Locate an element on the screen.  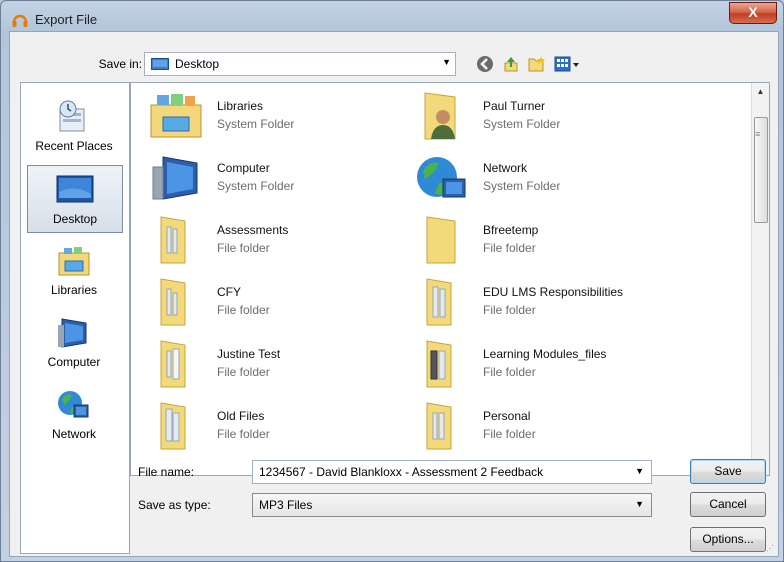
place-recent-places: Recent Places is located at coordinates (74, 126).